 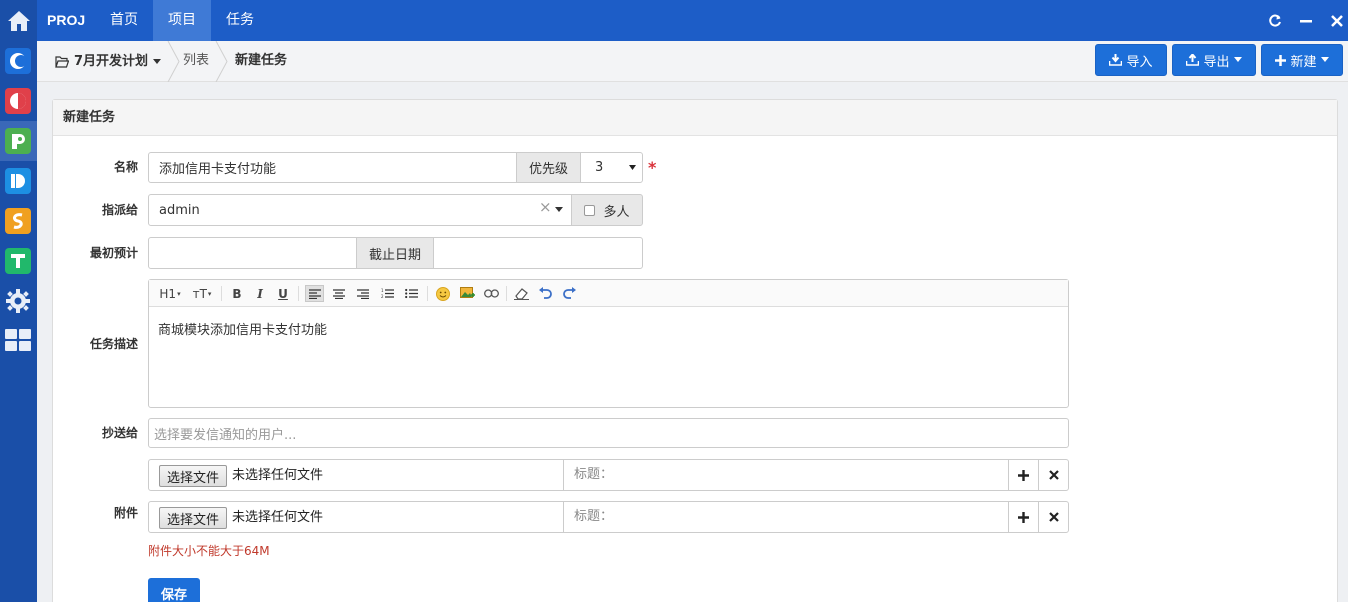 What do you see at coordinates (611, 167) in the screenshot?
I see `priority-select: 3` at bounding box center [611, 167].